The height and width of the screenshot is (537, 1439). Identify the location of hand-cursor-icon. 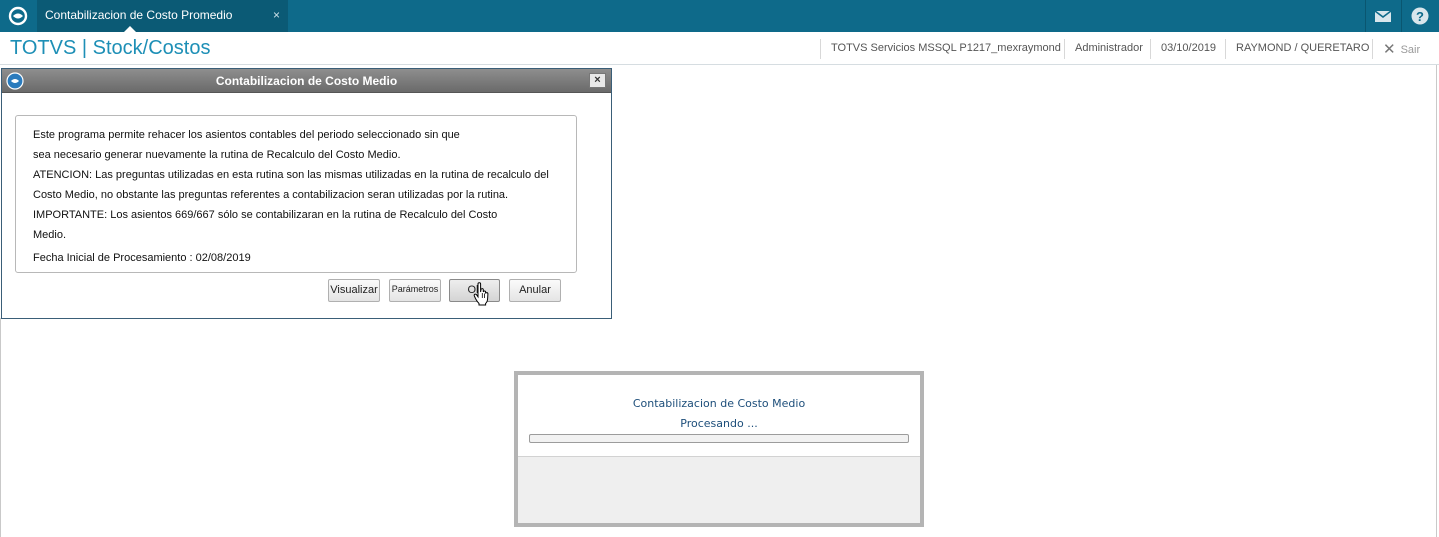
(481, 294).